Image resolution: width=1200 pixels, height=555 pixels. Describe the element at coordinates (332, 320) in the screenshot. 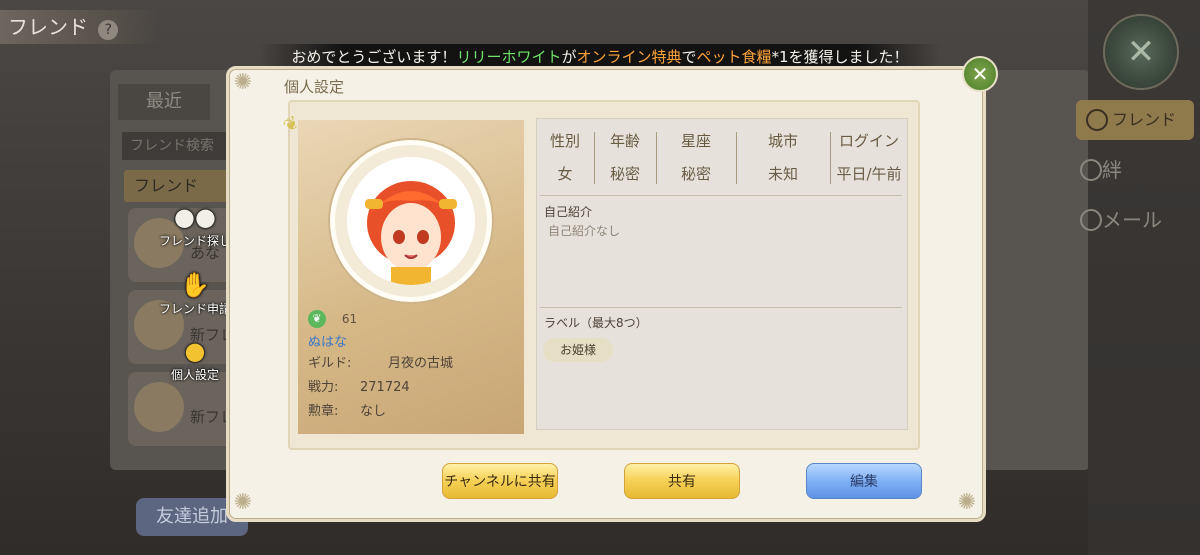

I see `level-row: ❦ 61` at that location.